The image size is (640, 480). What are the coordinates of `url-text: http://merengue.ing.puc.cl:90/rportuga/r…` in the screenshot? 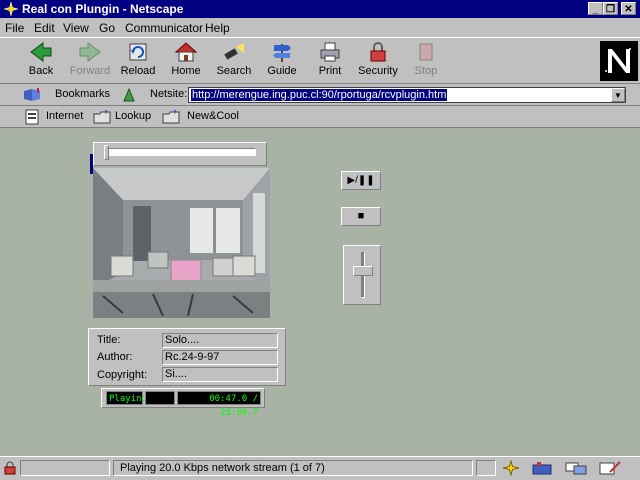 It's located at (319, 95).